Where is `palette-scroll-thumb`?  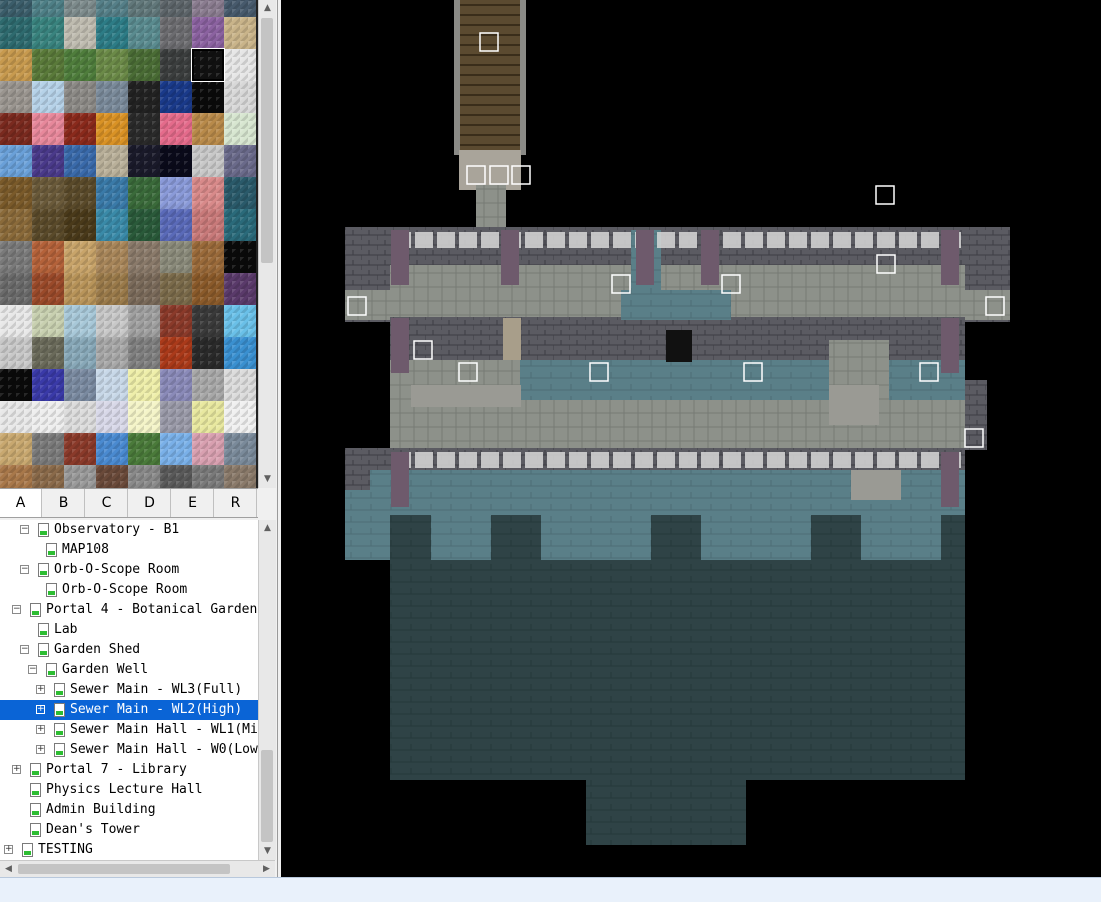 palette-scroll-thumb is located at coordinates (267, 140).